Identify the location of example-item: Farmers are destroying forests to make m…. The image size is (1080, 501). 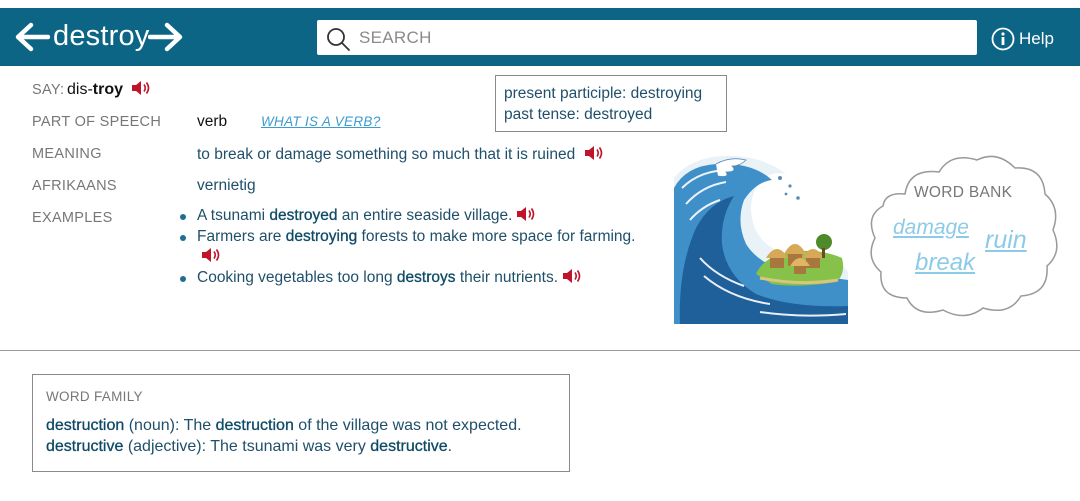
(410, 247).